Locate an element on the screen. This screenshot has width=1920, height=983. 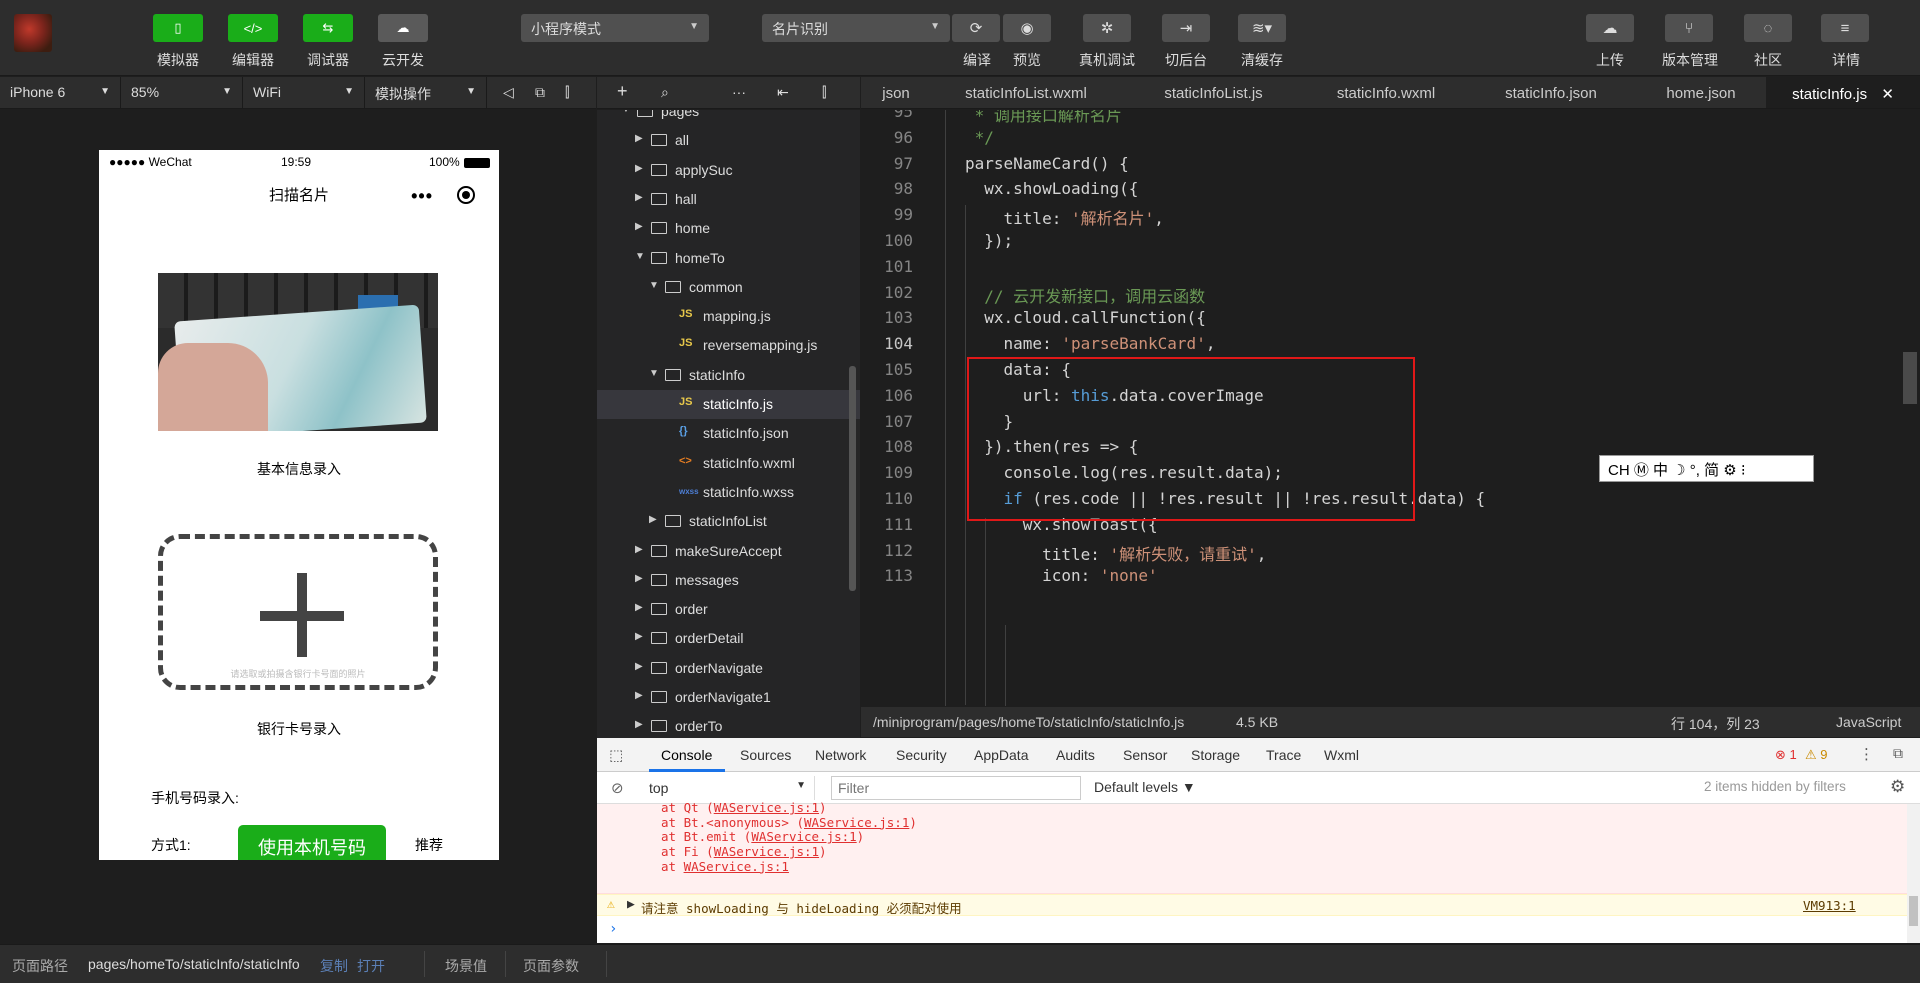
warning-count-badge: ⚠ 9 is located at coordinates (1816, 755).